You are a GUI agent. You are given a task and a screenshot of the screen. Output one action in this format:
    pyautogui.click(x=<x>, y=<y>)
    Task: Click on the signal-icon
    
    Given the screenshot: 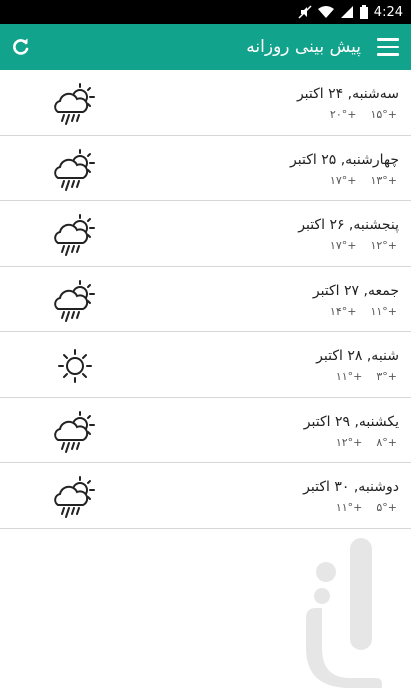 What is the action you would take?
    pyautogui.click(x=346, y=12)
    